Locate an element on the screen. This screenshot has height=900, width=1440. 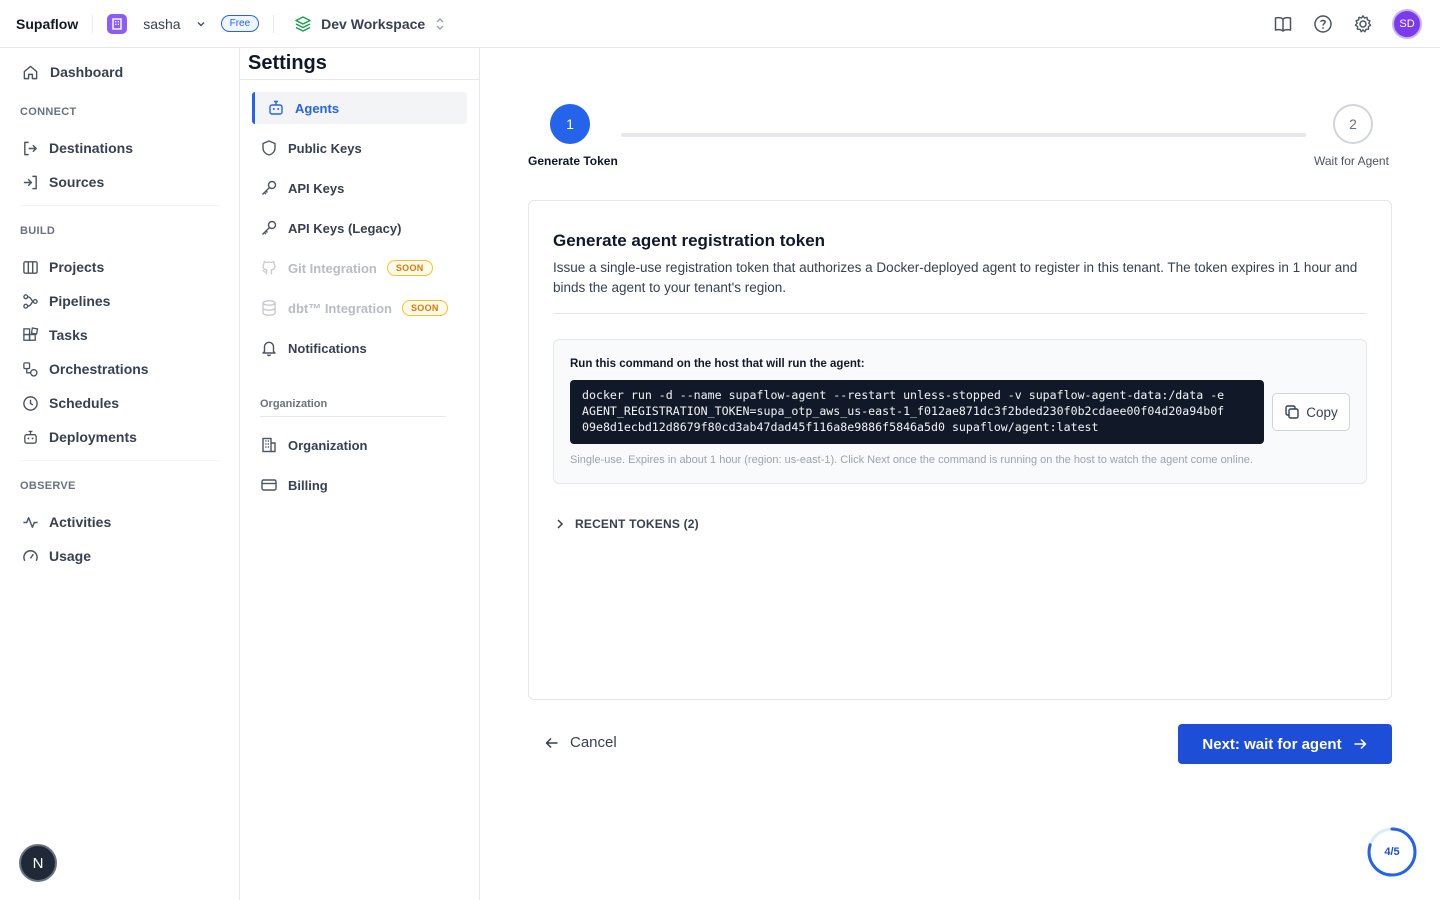
settings-item-label: Billing is located at coordinates (308, 485).